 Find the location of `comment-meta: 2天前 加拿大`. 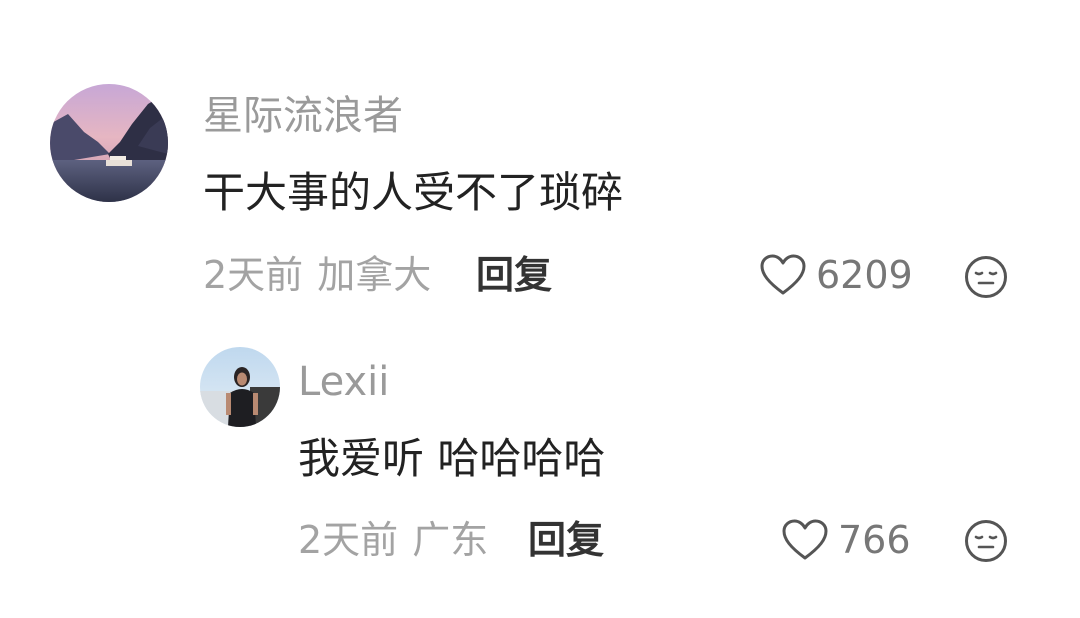

comment-meta: 2天前 加拿大 is located at coordinates (317, 275).